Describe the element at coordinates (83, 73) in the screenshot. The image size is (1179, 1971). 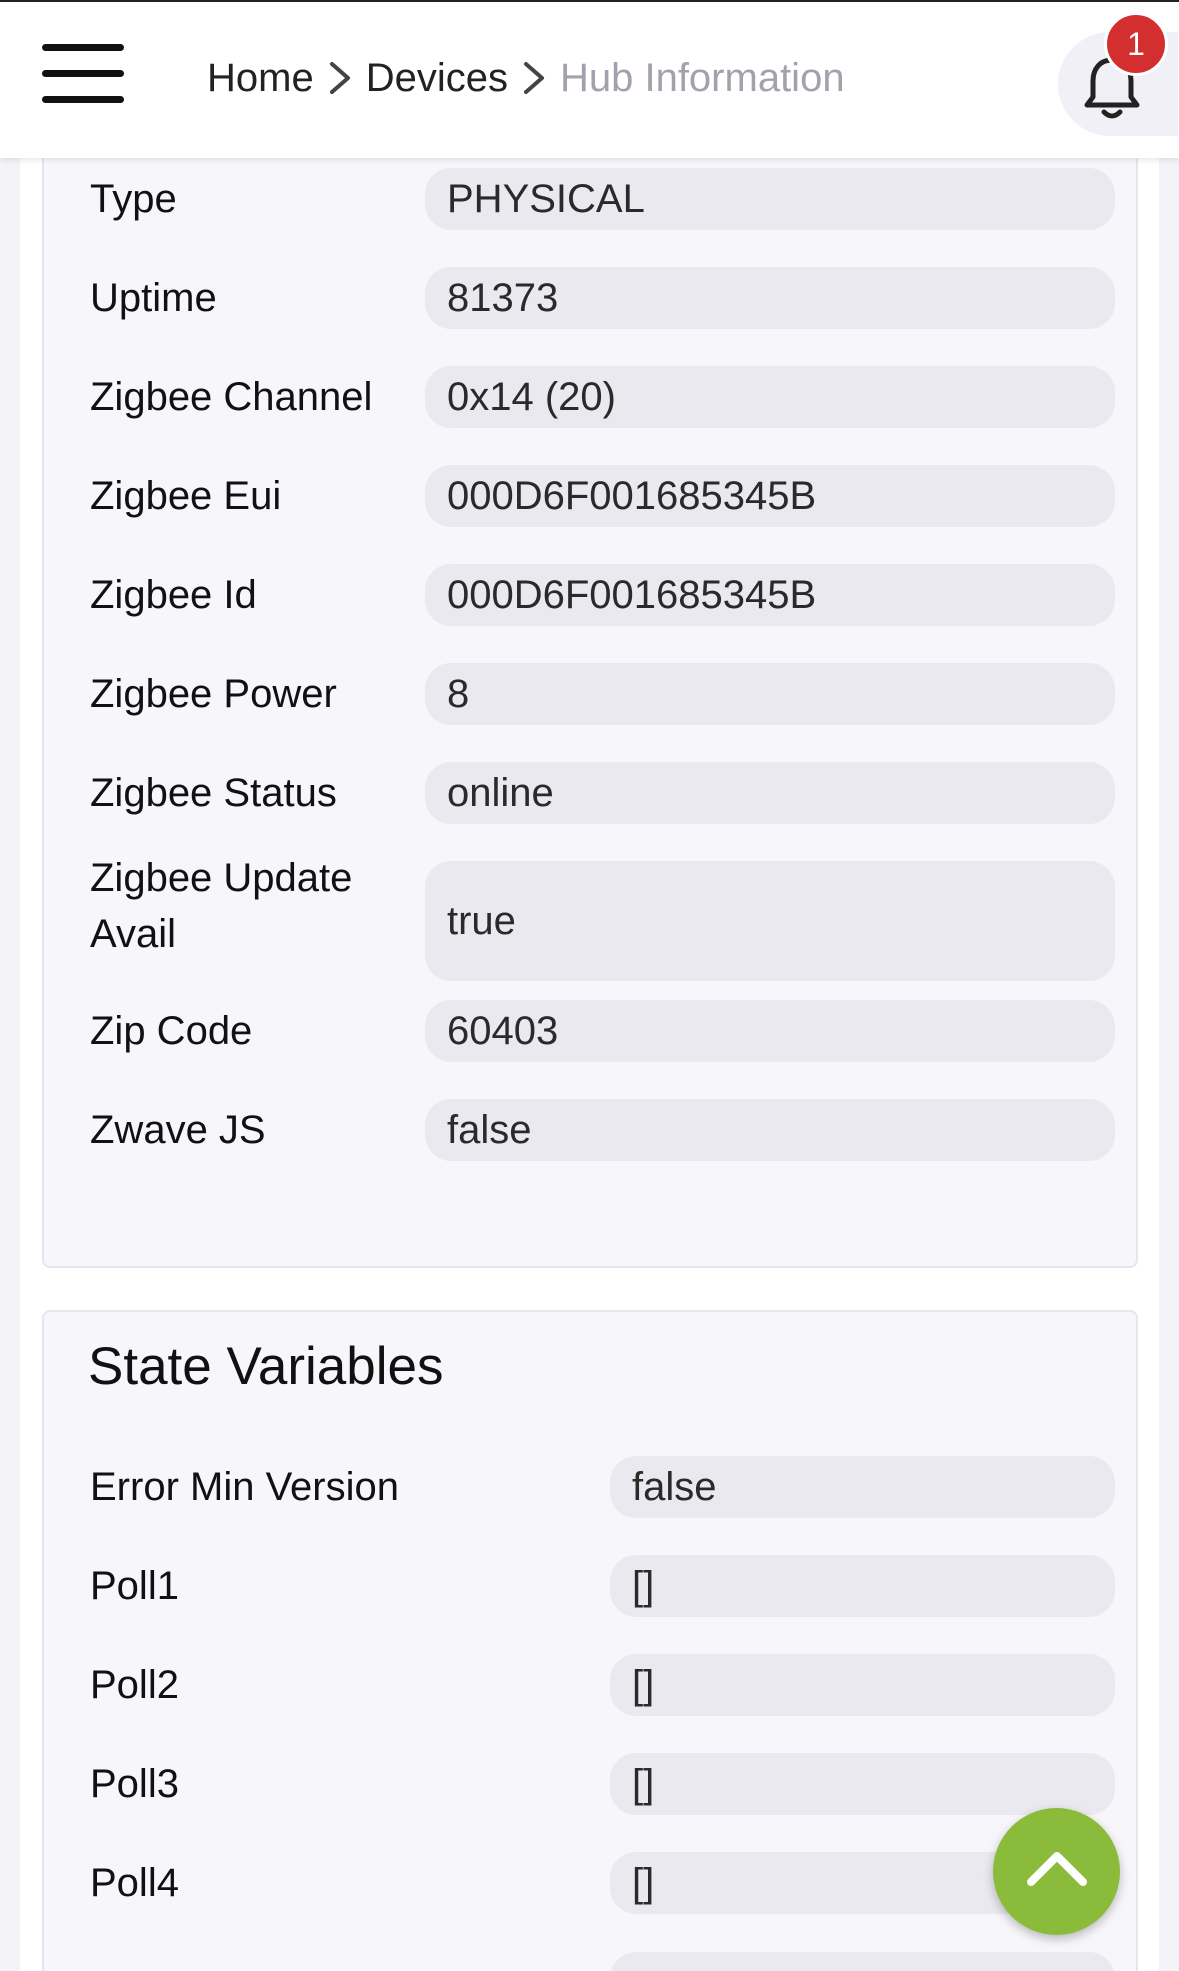
I see `hamburger-menu-icon` at that location.